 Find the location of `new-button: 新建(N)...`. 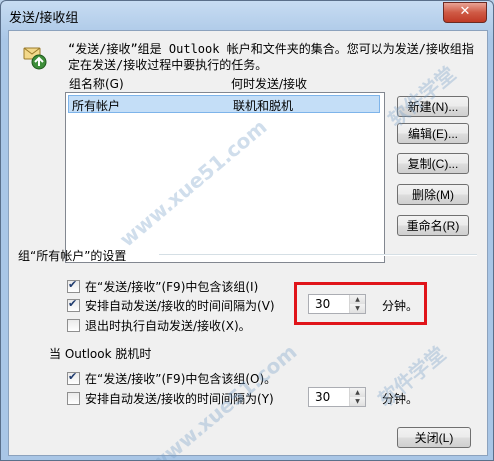

new-button: 新建(N)... is located at coordinates (433, 106).